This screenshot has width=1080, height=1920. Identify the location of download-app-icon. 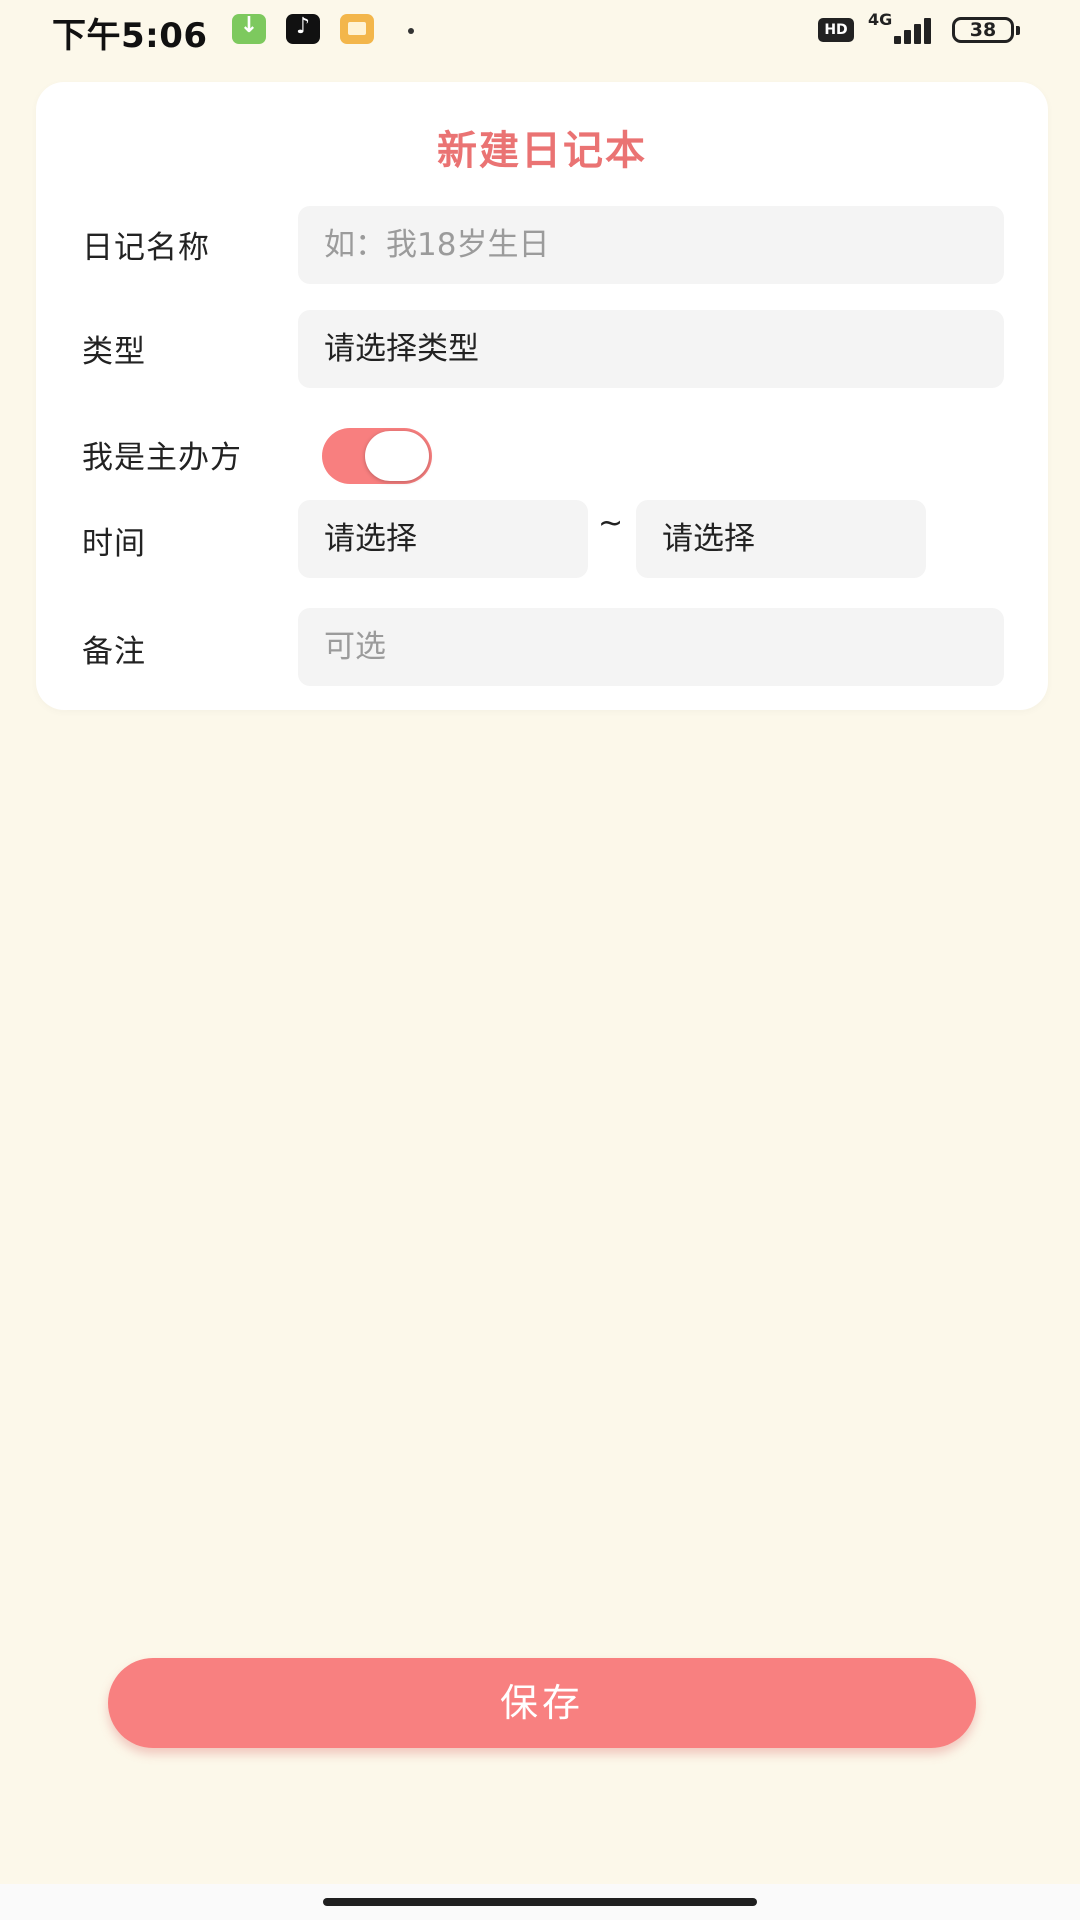
(249, 28).